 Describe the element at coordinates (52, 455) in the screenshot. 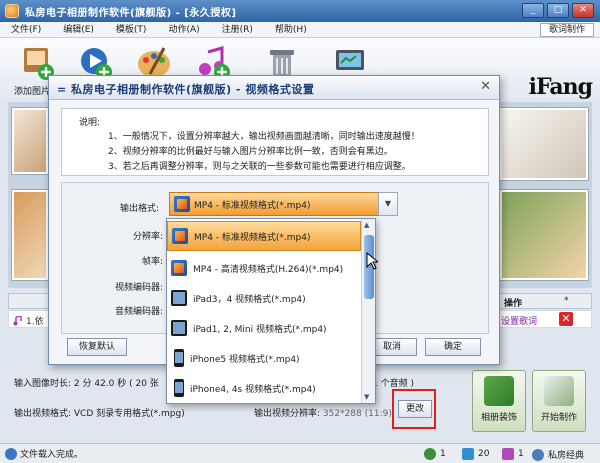

I see `status-text: 文件载入完成。` at that location.